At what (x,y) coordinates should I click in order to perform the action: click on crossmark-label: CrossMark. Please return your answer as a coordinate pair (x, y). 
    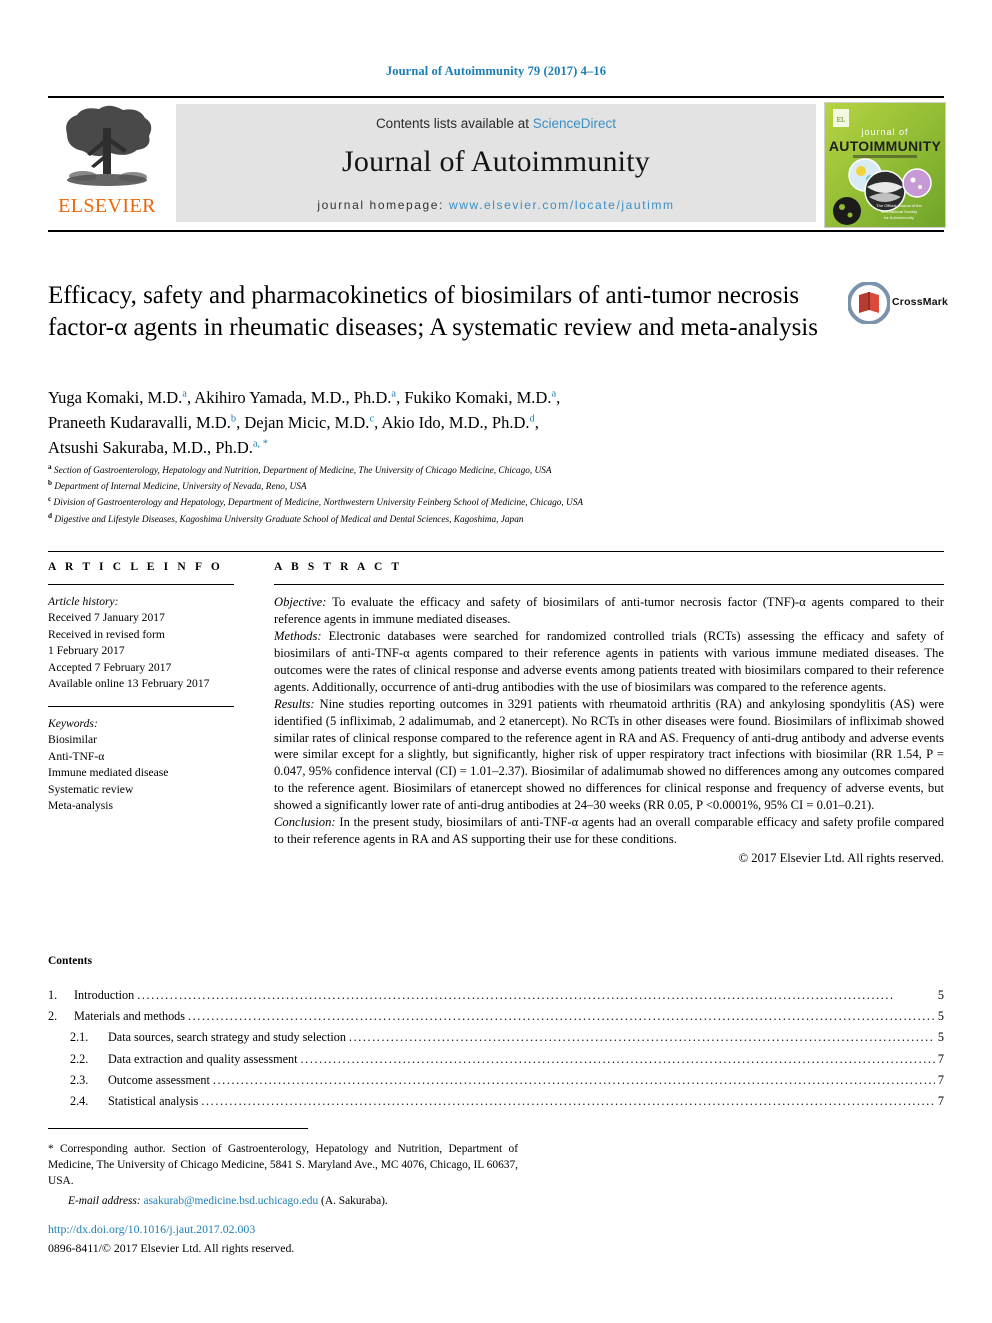
    Looking at the image, I should click on (920, 302).